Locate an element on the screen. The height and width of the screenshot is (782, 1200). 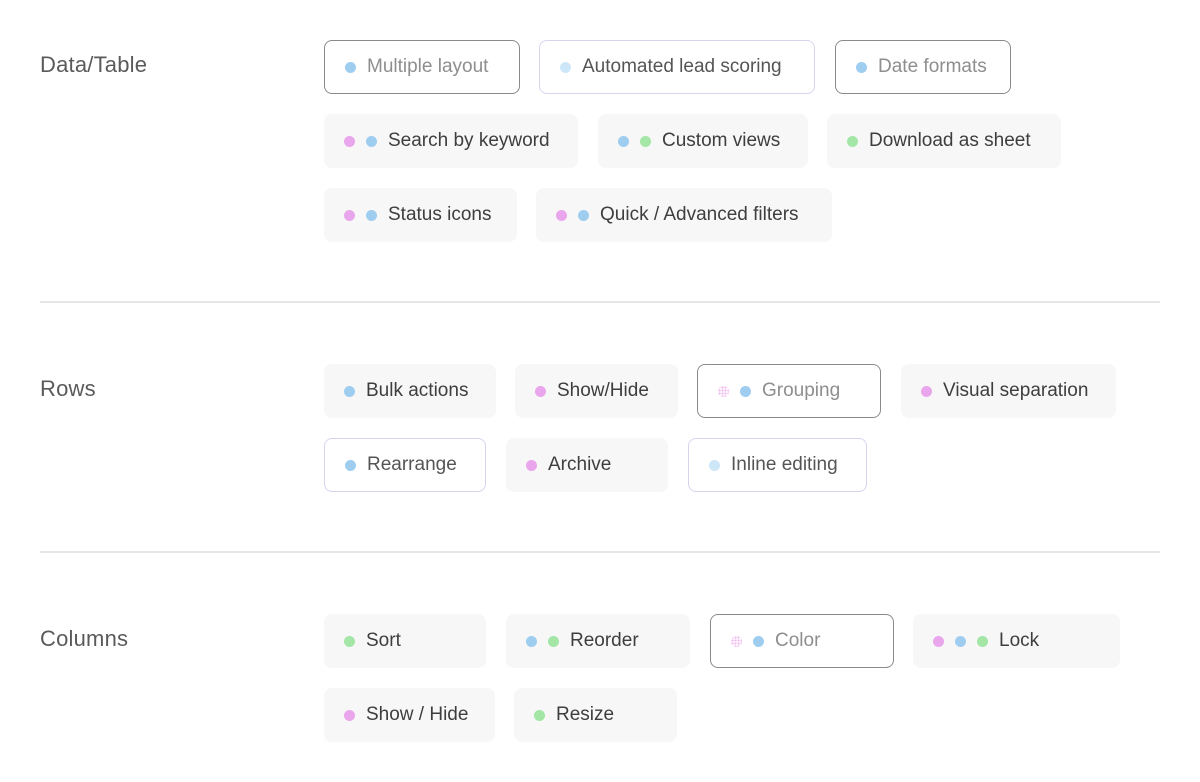
chip-label: Download as sheet is located at coordinates (950, 140).